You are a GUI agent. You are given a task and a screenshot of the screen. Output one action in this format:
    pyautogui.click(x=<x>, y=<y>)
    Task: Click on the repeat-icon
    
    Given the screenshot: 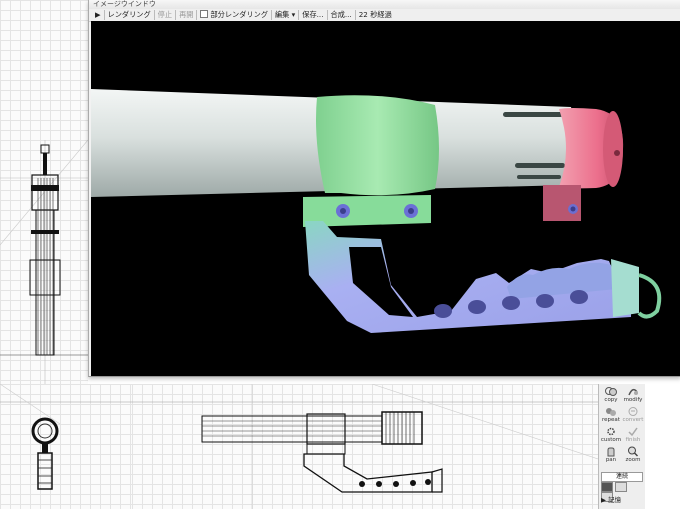 What is the action you would take?
    pyautogui.click(x=611, y=412)
    